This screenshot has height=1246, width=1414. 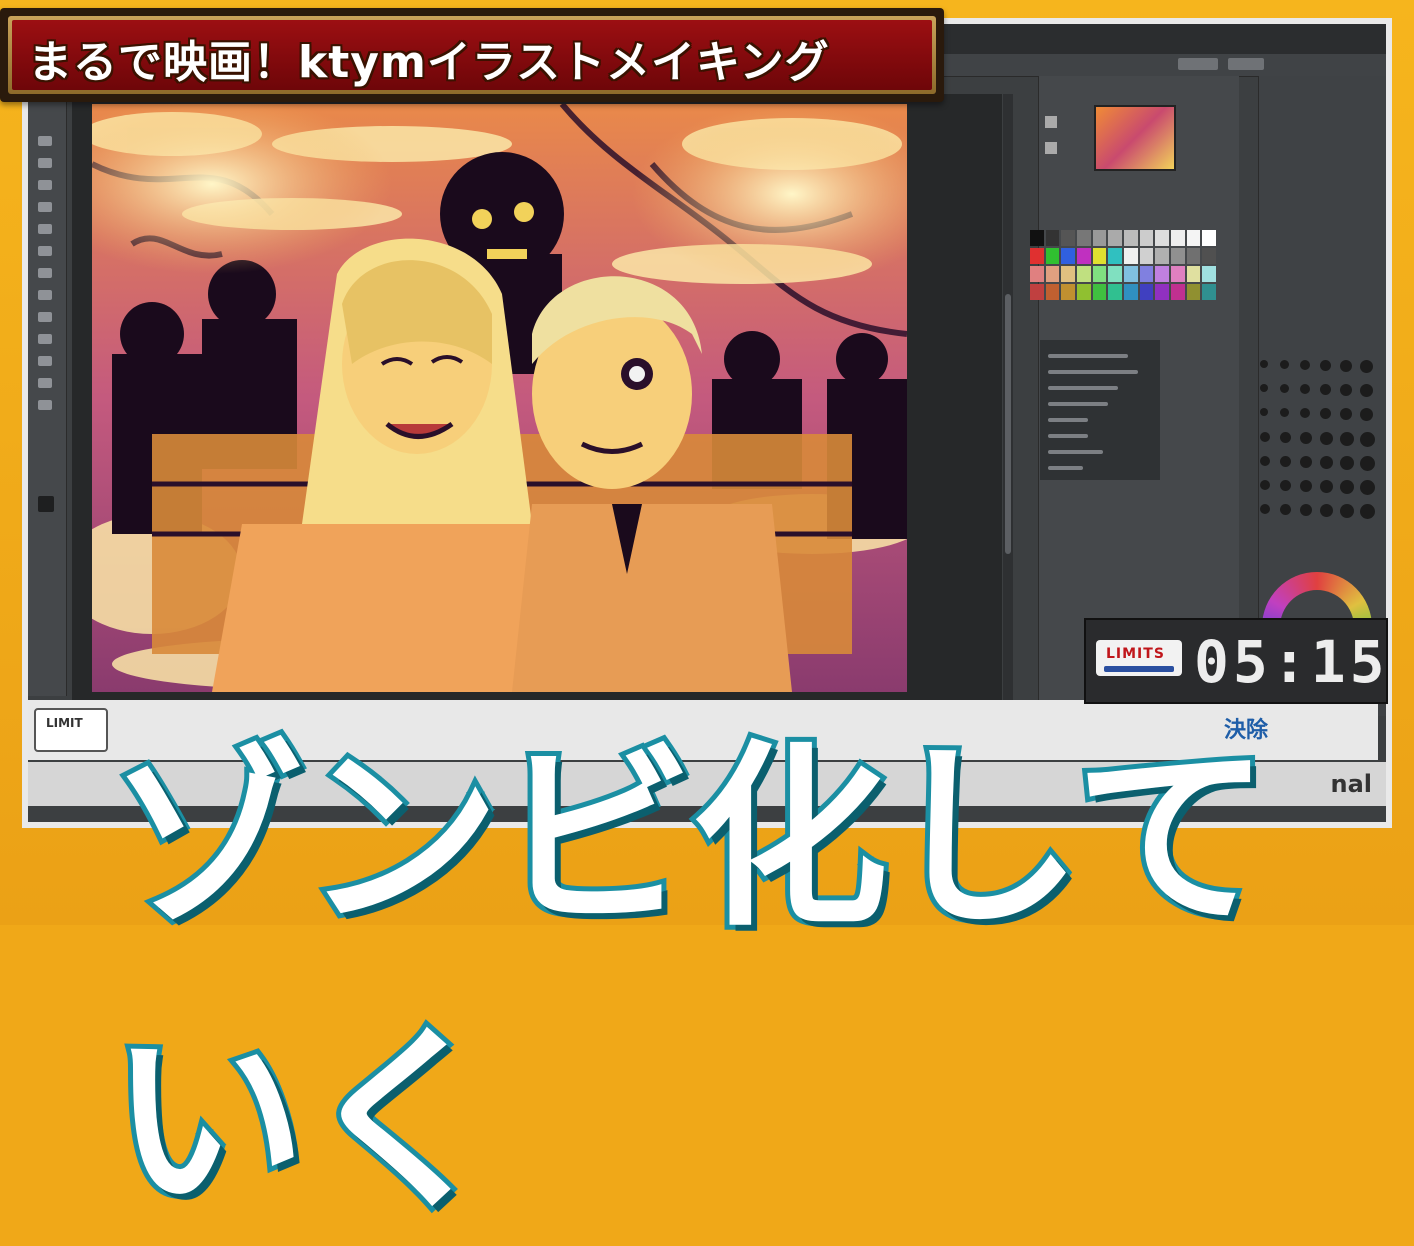 What do you see at coordinates (45, 383) in the screenshot?
I see `shape-tool-icon` at bounding box center [45, 383].